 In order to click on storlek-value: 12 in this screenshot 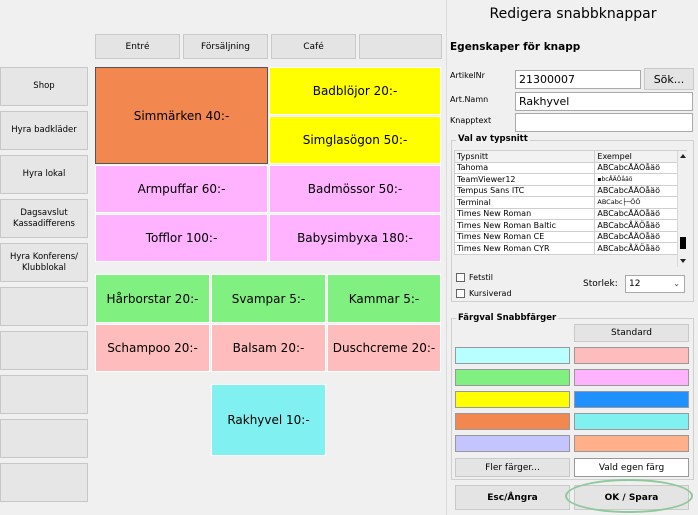, I will do `click(635, 284)`.